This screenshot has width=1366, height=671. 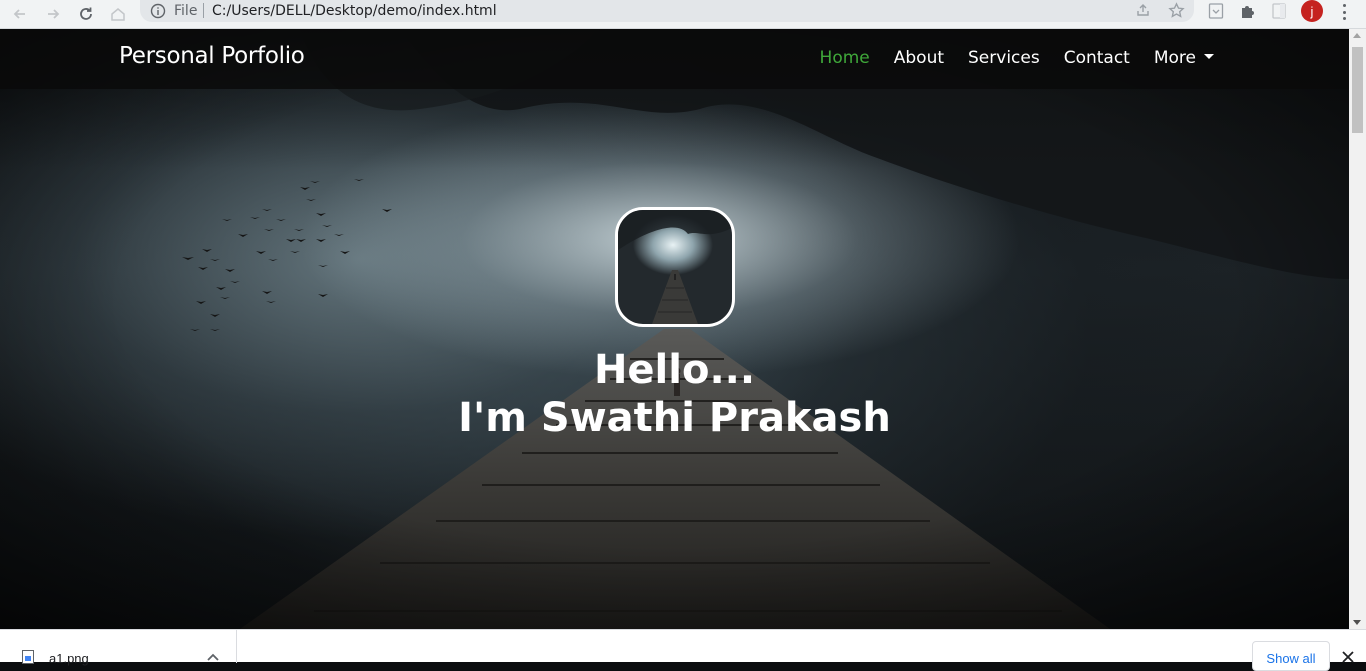 What do you see at coordinates (845, 58) in the screenshot?
I see `nav-item-home: Home` at bounding box center [845, 58].